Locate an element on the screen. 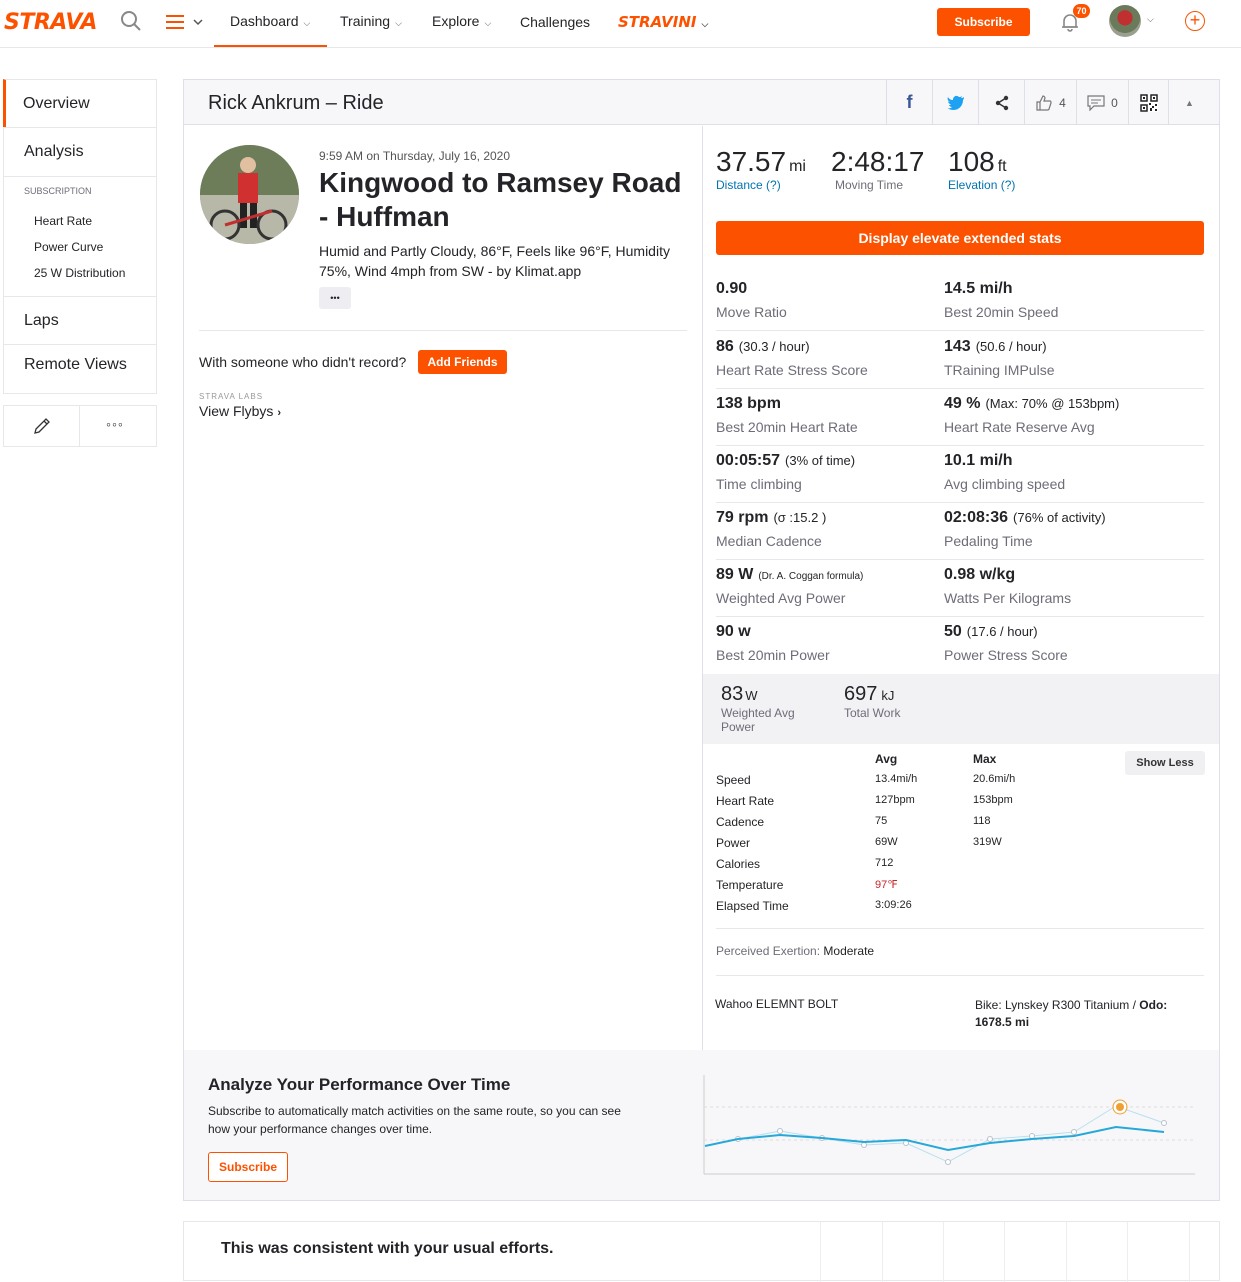 This screenshot has width=1241, height=1282. power-summary: 83 W Weighted Avg Power 697 kJ Total Work is located at coordinates (961, 709).